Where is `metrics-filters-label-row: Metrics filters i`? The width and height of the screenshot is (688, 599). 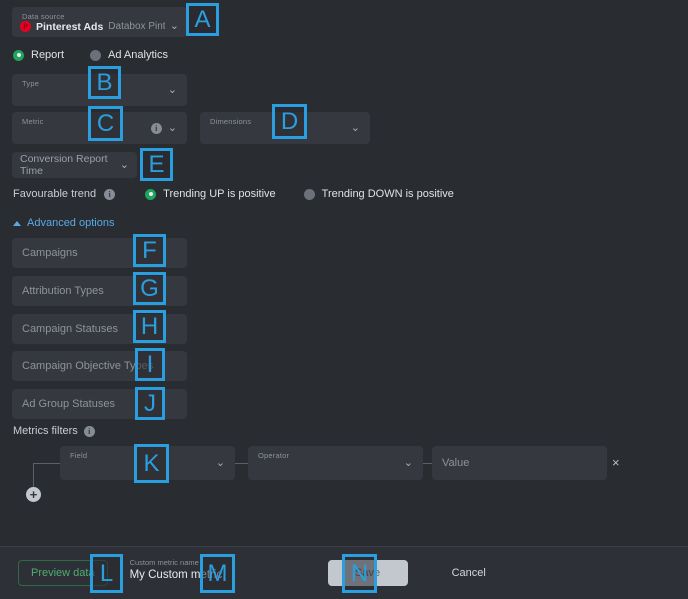 metrics-filters-label-row: Metrics filters i is located at coordinates (54, 431).